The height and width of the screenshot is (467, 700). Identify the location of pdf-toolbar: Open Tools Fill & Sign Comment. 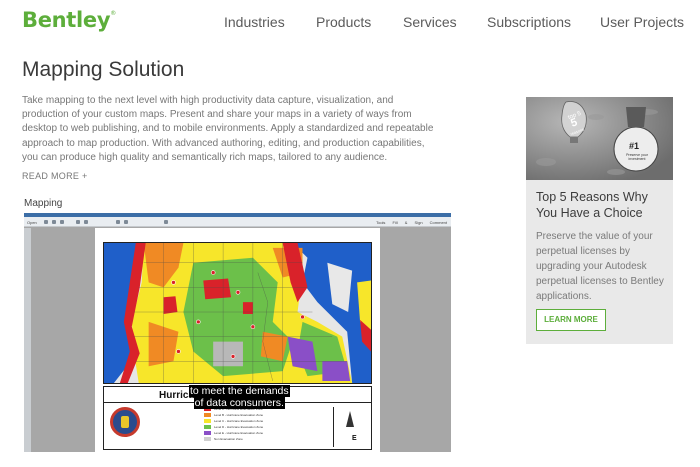
(237, 222).